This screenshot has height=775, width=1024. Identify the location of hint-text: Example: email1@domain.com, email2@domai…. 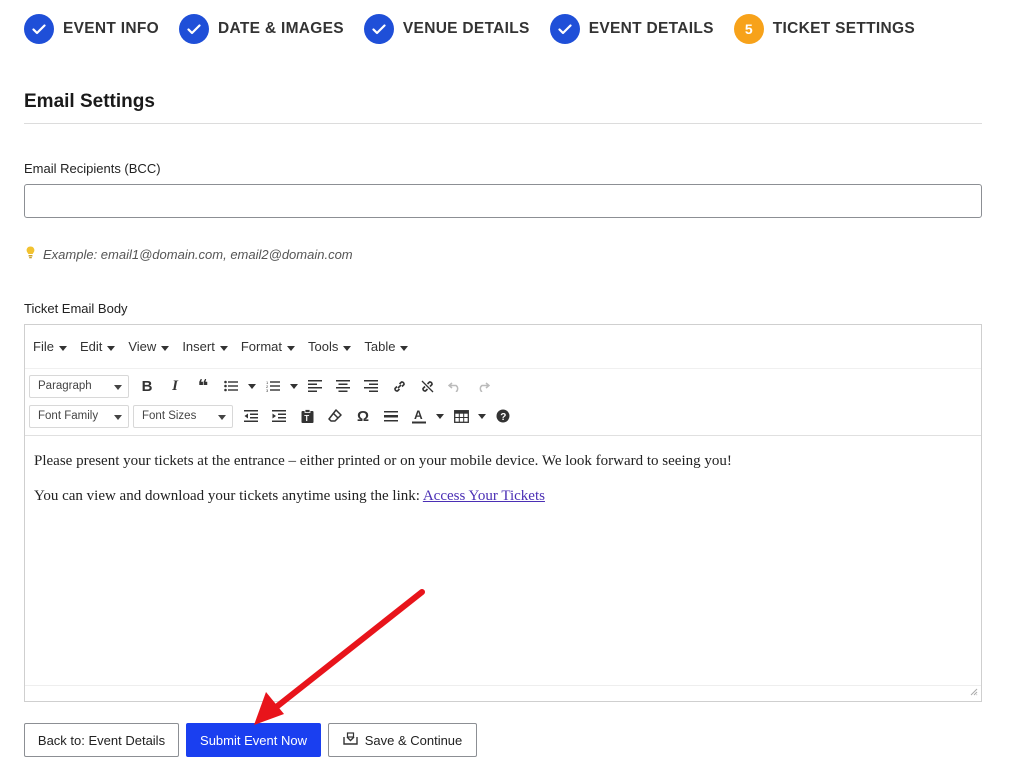
(198, 254).